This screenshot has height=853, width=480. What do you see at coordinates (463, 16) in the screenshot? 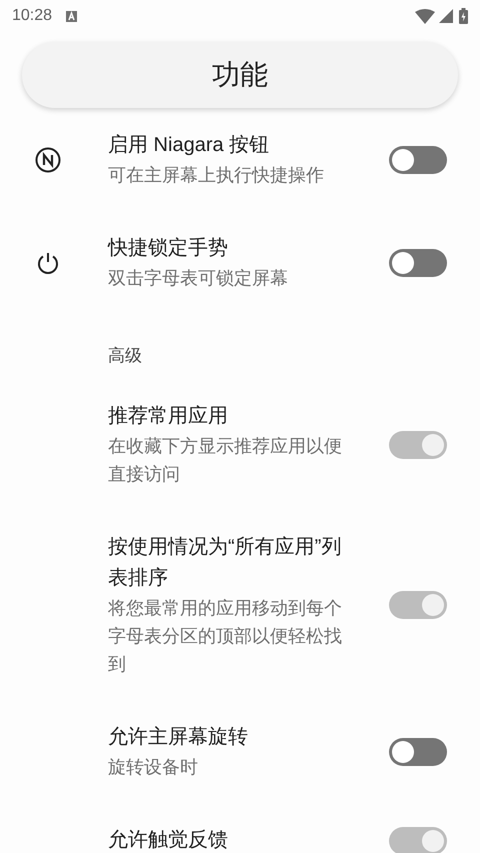
I see `battery-icon` at bounding box center [463, 16].